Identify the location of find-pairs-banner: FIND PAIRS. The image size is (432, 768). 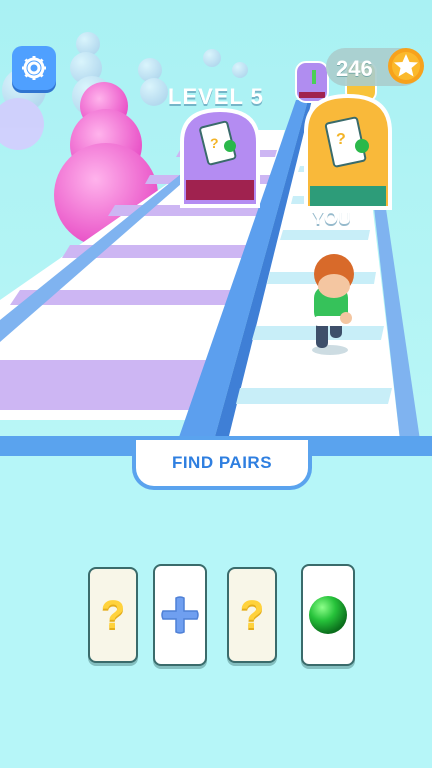
(222, 465).